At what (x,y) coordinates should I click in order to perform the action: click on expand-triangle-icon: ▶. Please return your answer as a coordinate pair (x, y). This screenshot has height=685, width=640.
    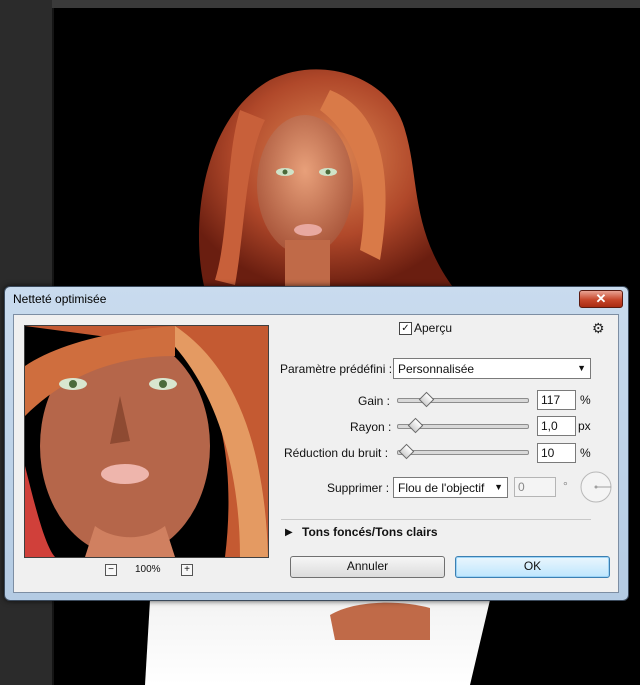
    Looking at the image, I should click on (289, 532).